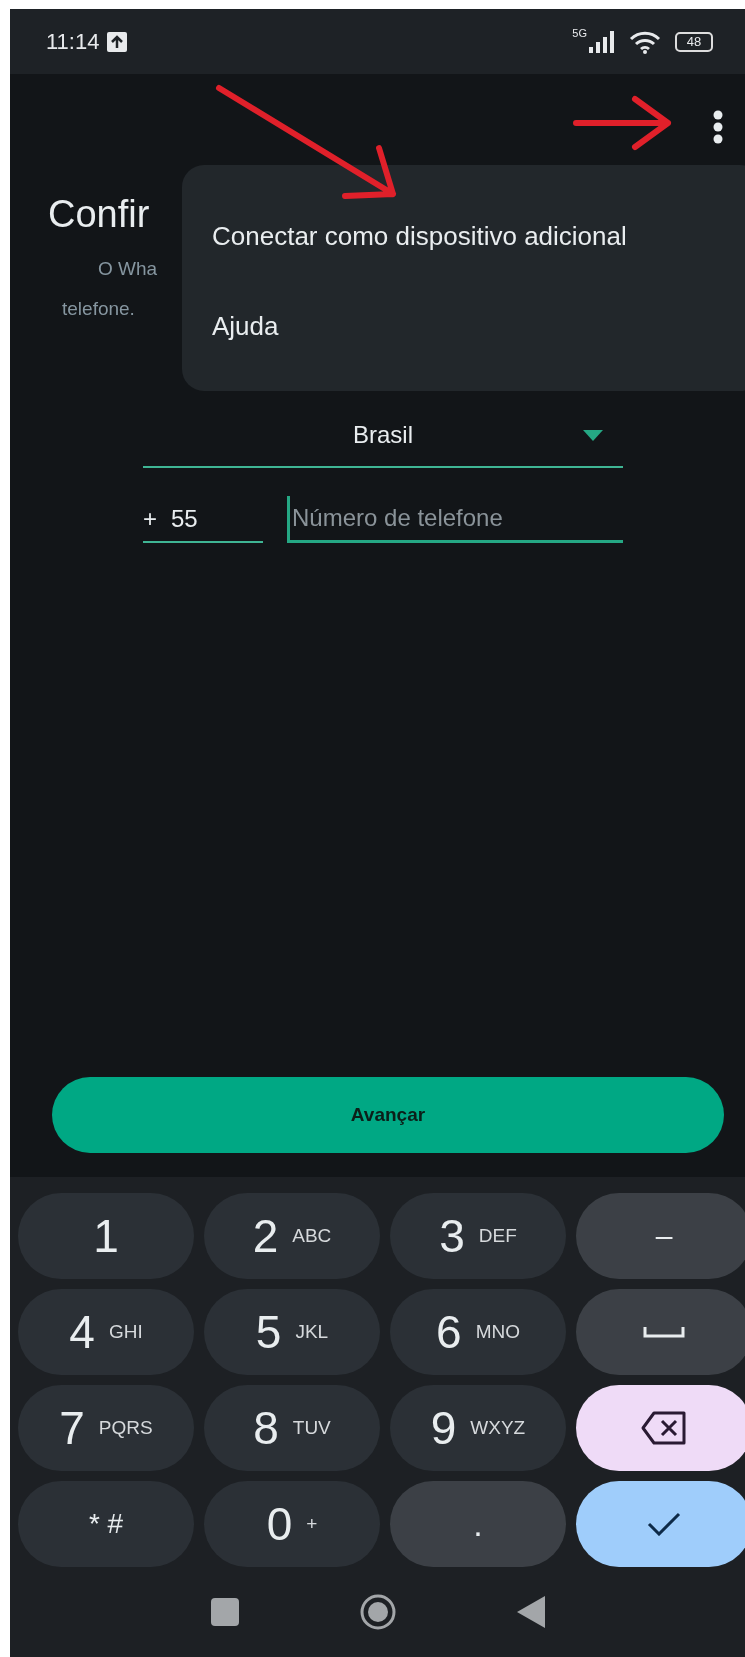 This screenshot has height=1657, width=745. What do you see at coordinates (530, 1612) in the screenshot?
I see `back-icon` at bounding box center [530, 1612].